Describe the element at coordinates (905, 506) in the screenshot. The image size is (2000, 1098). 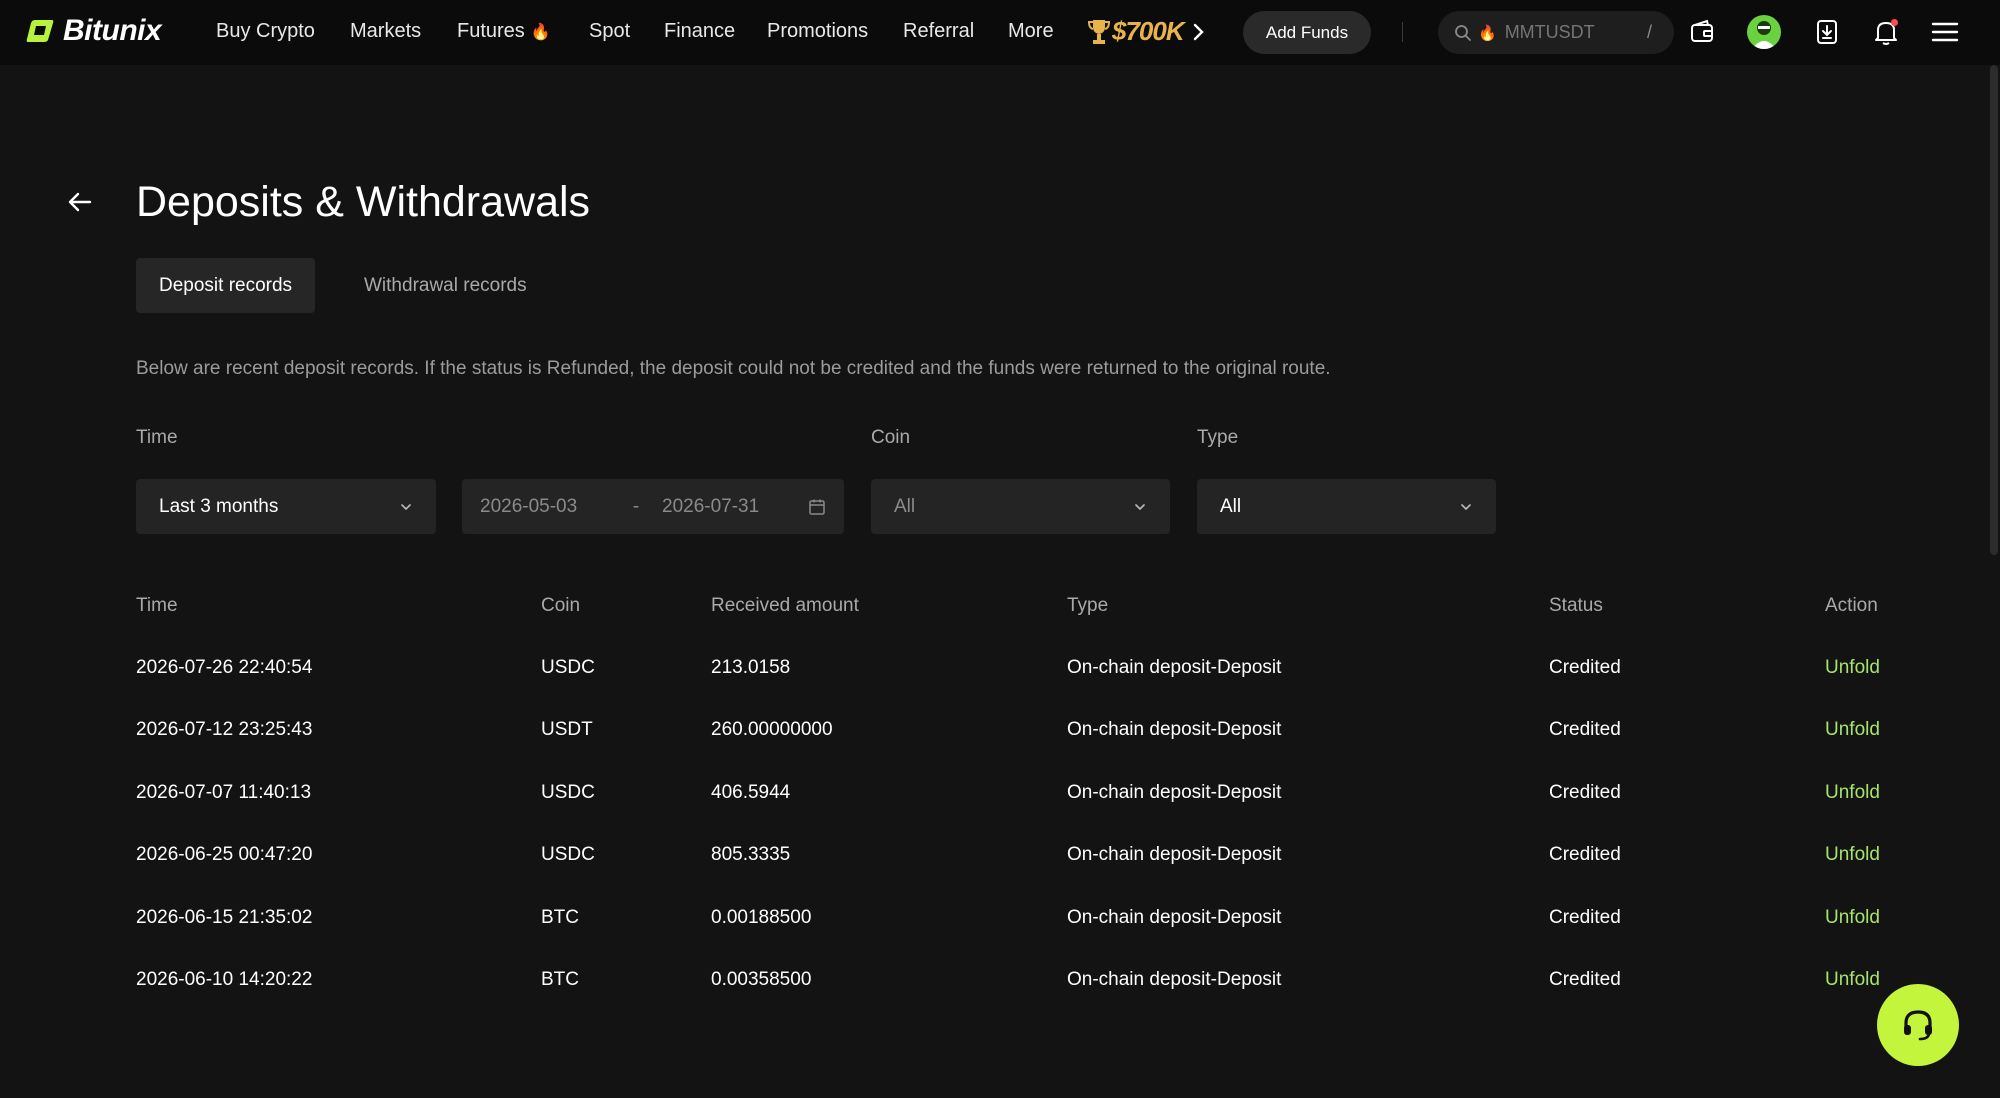
I see `coin-select-value: All` at that location.